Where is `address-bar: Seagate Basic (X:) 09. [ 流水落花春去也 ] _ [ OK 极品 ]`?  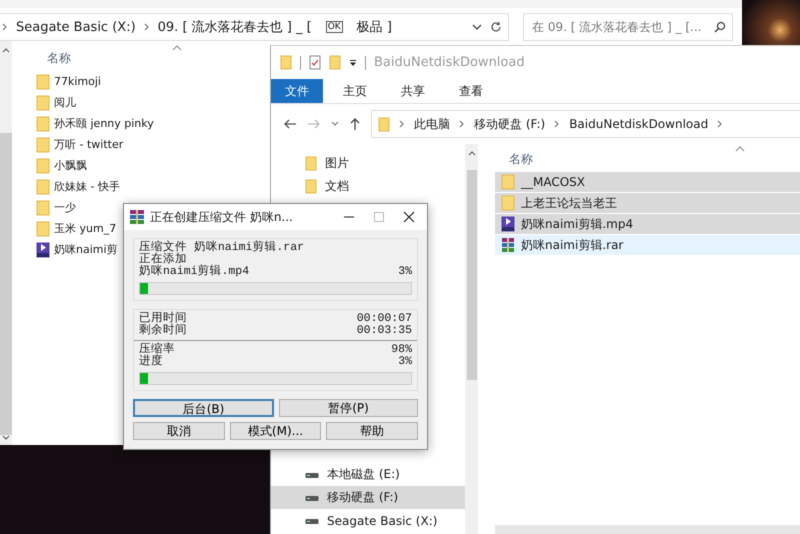
address-bar: Seagate Basic (X:) 09. [ 流水落花春去也 ] _ [ OK 极品 ] is located at coordinates (254, 27).